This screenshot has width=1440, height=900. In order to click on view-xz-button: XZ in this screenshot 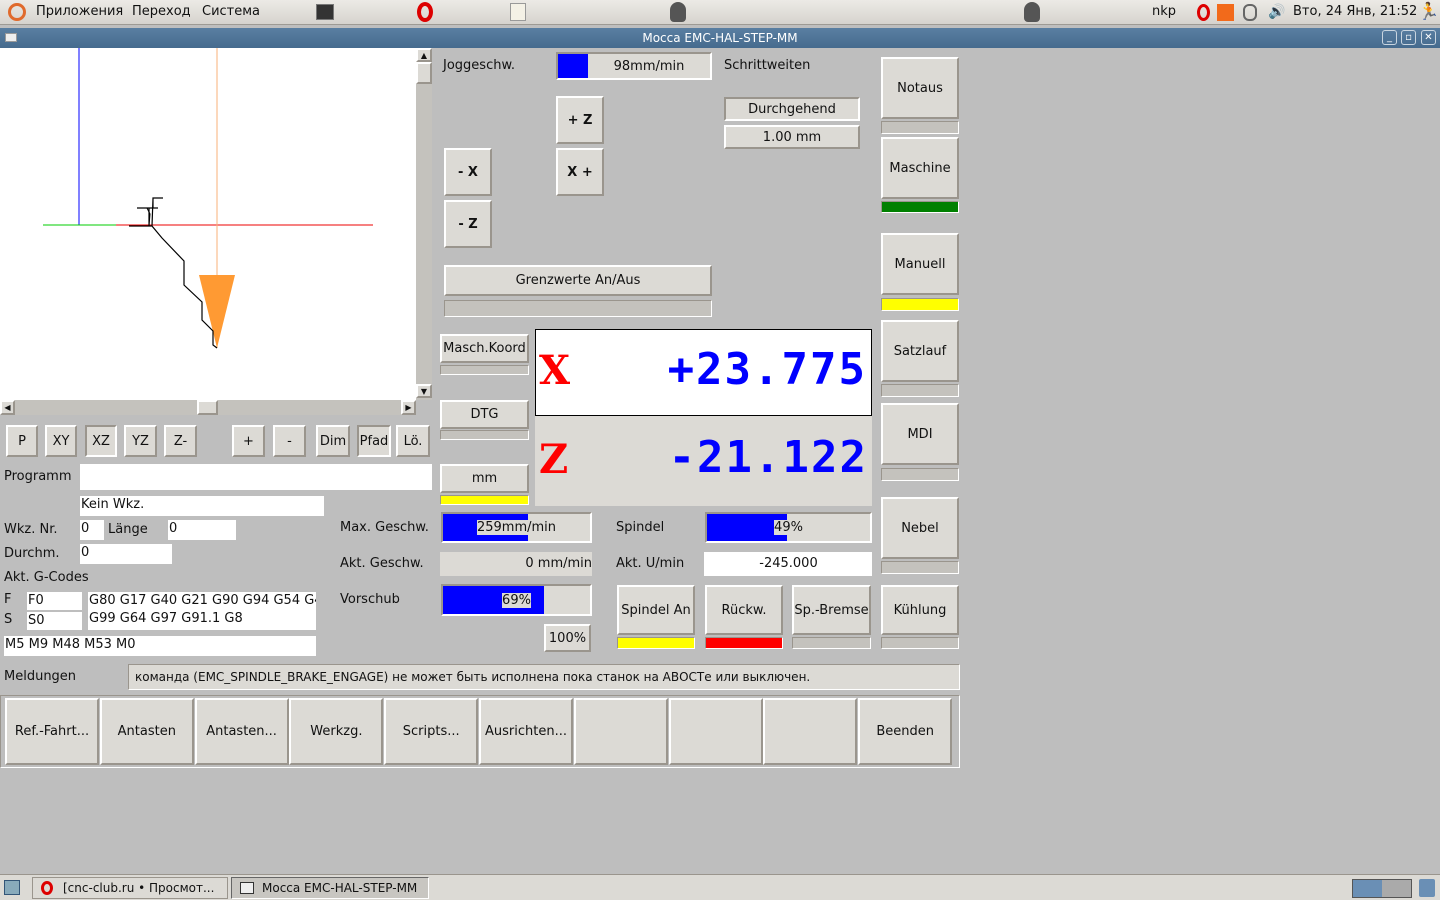, I will do `click(101, 441)`.